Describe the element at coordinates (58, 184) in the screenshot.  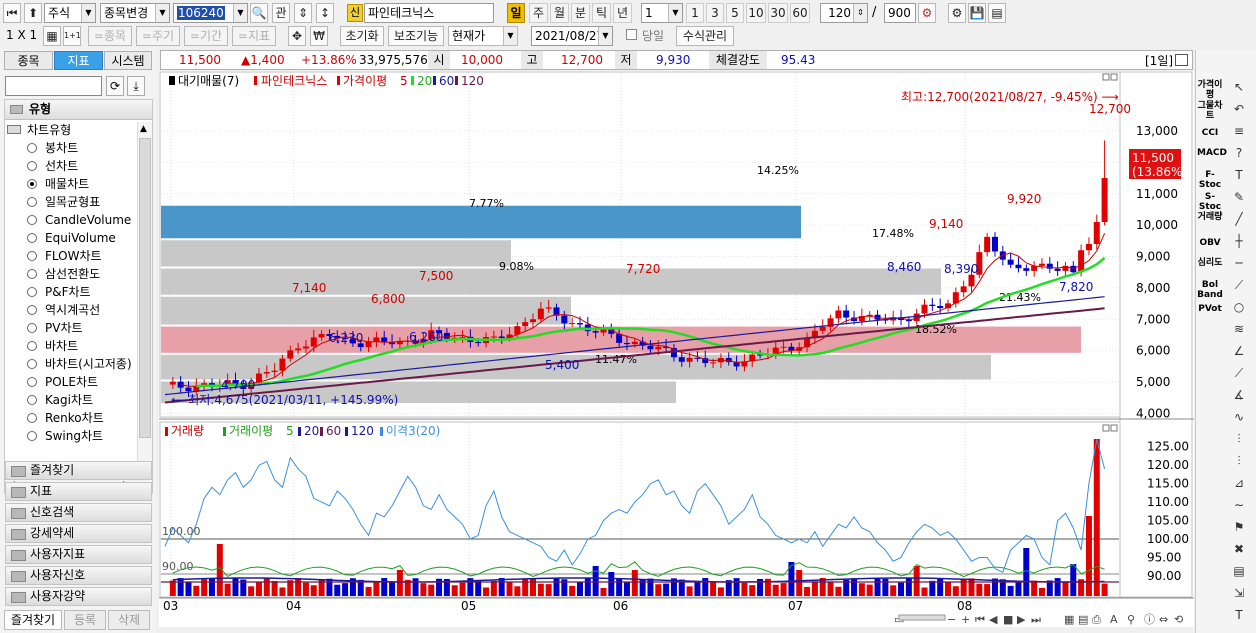
I see `chart-type-item: 매물차트` at that location.